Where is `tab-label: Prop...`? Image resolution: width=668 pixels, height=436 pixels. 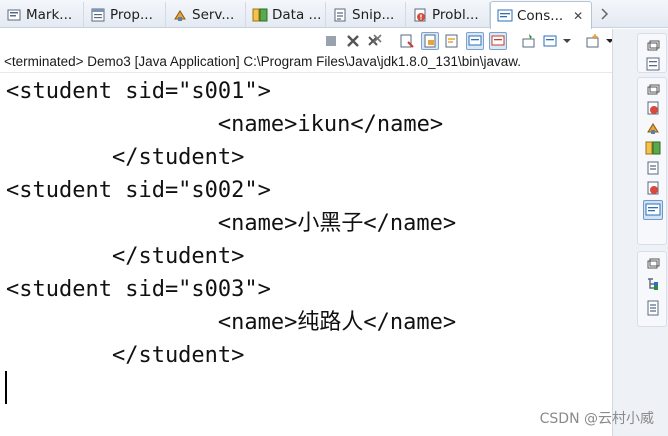
tab-label: Prop... is located at coordinates (131, 14).